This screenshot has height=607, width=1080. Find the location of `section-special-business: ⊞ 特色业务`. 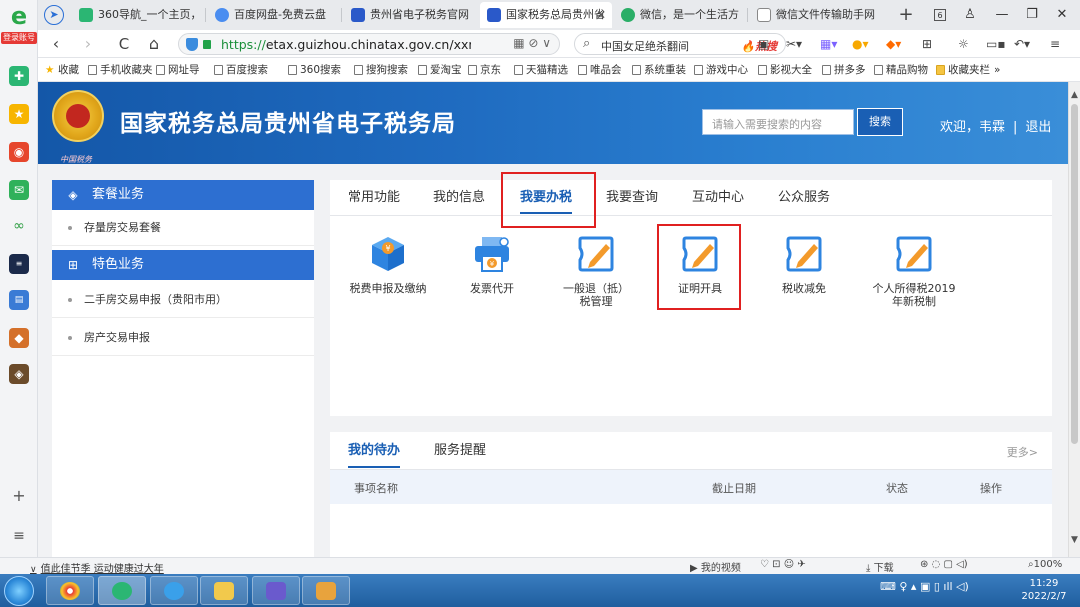

section-special-business: ⊞ 特色业务 is located at coordinates (183, 265).